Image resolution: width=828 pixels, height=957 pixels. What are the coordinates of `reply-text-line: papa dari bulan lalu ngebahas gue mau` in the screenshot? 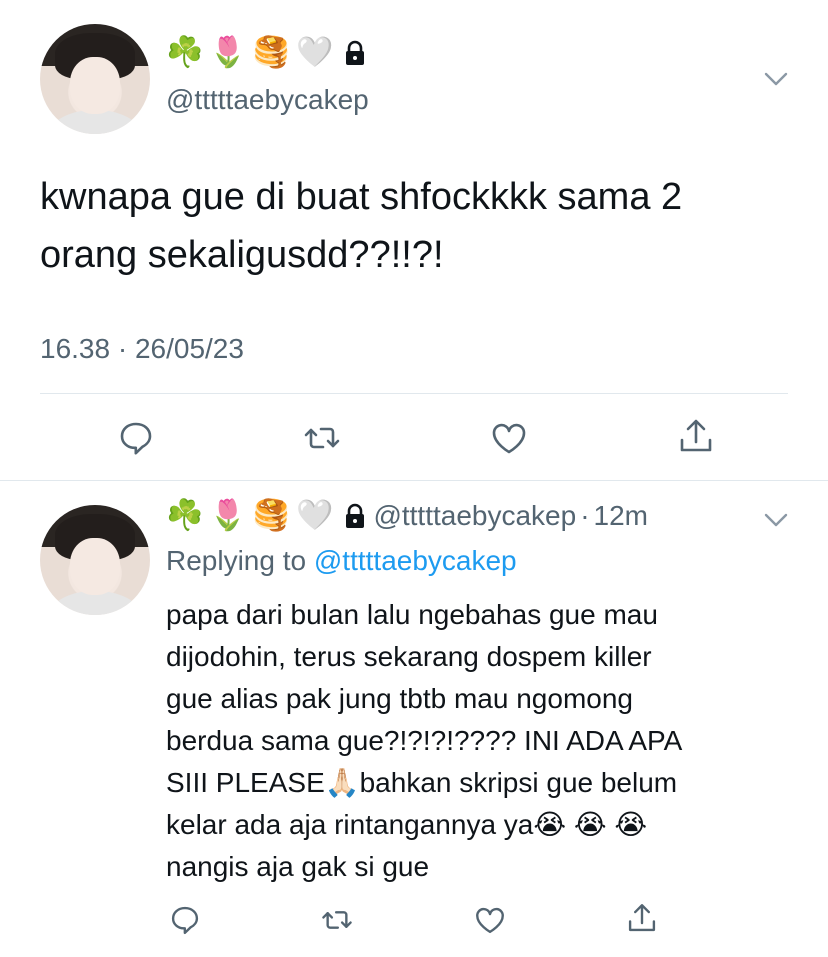 It's located at (412, 614).